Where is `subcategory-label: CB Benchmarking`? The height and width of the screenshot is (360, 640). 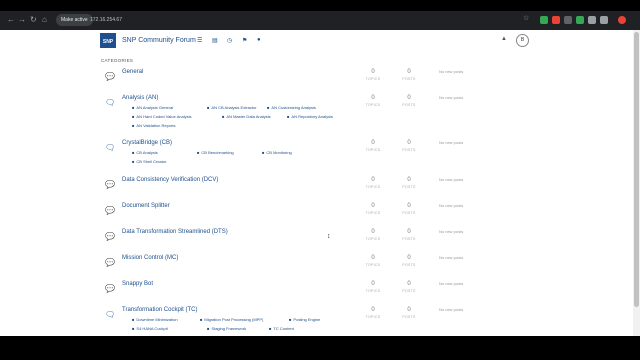
subcategory-label: CB Benchmarking is located at coordinates (217, 152).